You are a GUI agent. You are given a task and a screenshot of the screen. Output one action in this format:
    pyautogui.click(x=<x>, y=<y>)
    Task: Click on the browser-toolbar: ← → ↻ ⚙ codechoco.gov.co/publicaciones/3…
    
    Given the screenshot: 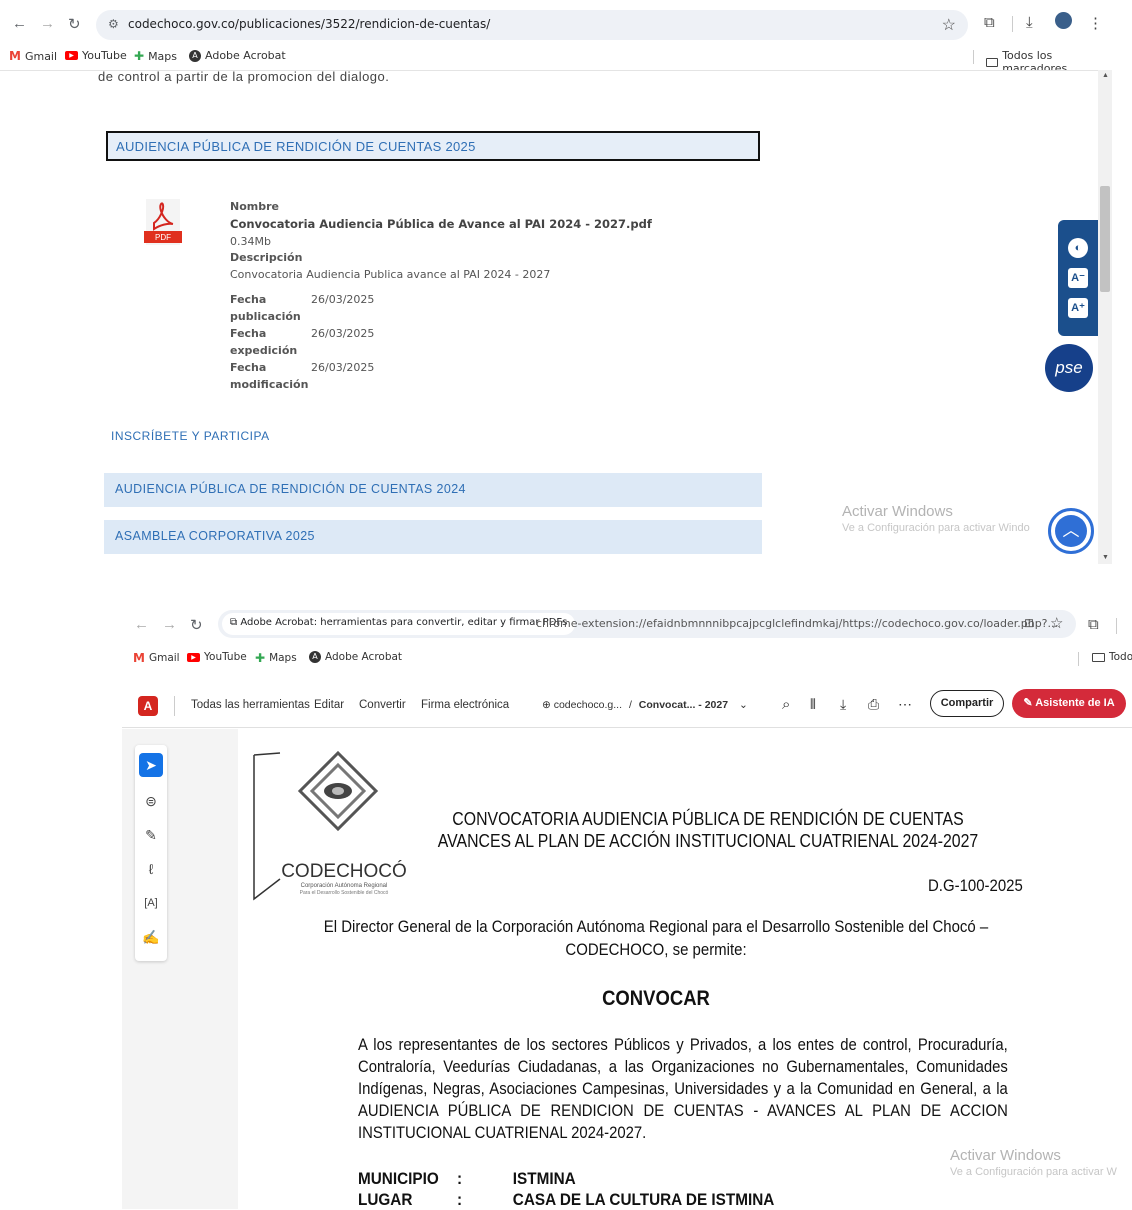 What is the action you would take?
    pyautogui.click(x=566, y=23)
    